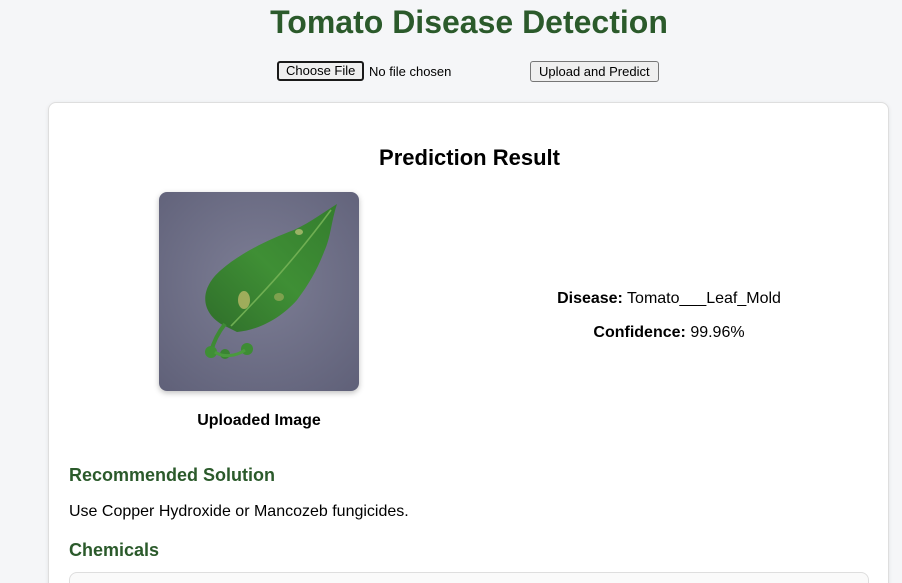 This screenshot has width=902, height=583. What do you see at coordinates (410, 71) in the screenshot?
I see `file-status-text: No file chosen` at bounding box center [410, 71].